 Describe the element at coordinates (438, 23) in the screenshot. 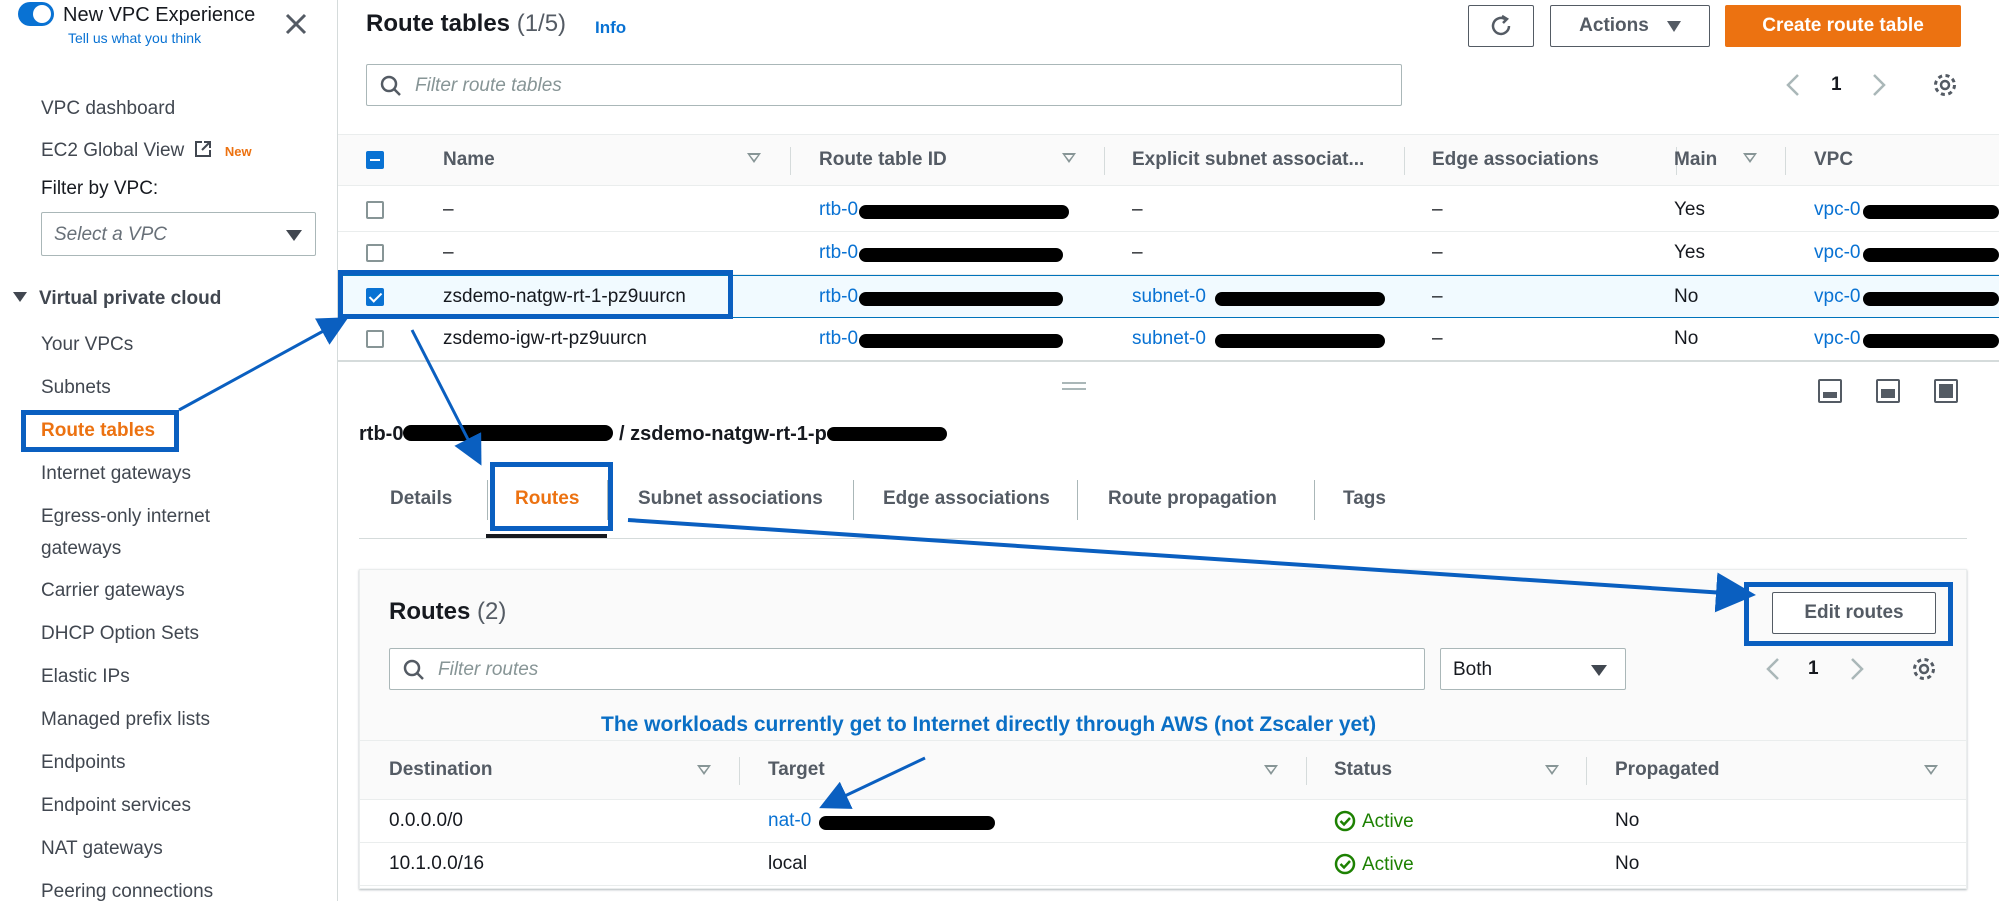

I see `page-title-text: Route tables` at that location.